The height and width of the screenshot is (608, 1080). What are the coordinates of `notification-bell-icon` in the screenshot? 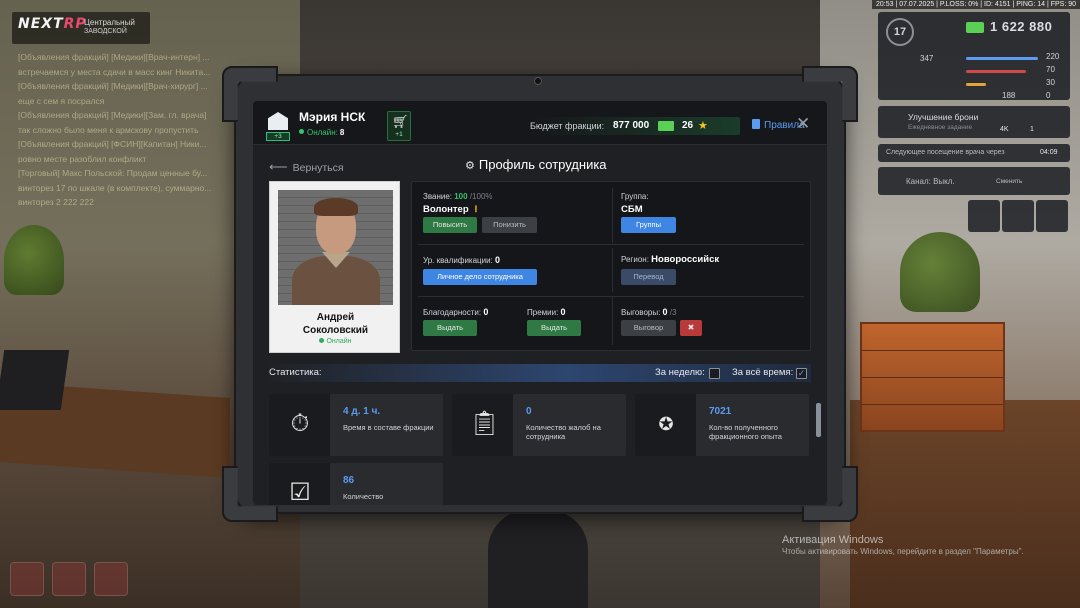 It's located at (1052, 216).